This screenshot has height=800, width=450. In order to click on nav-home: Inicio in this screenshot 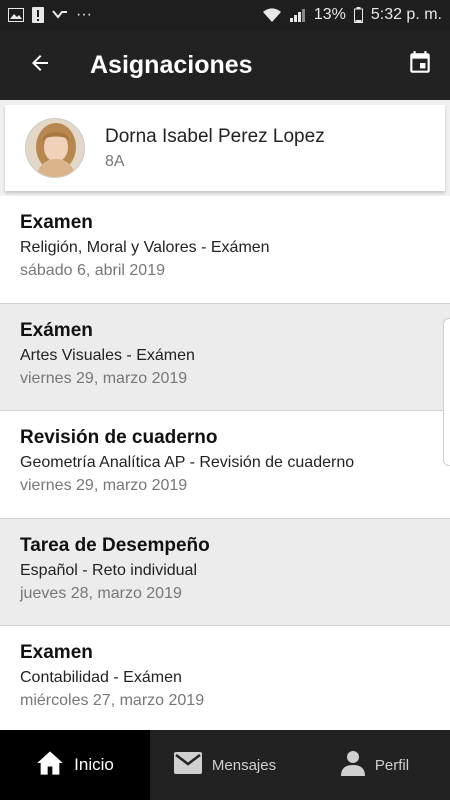, I will do `click(75, 765)`.